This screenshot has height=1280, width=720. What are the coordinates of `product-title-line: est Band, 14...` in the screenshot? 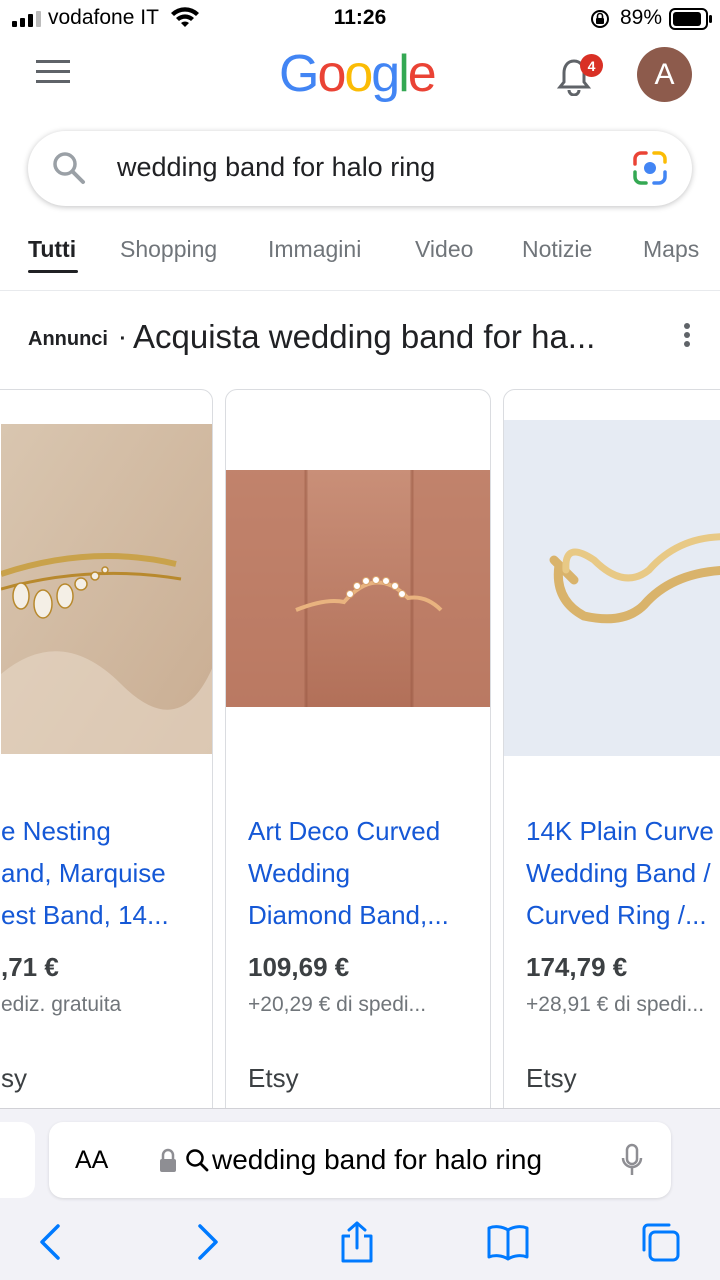 It's located at (85, 915).